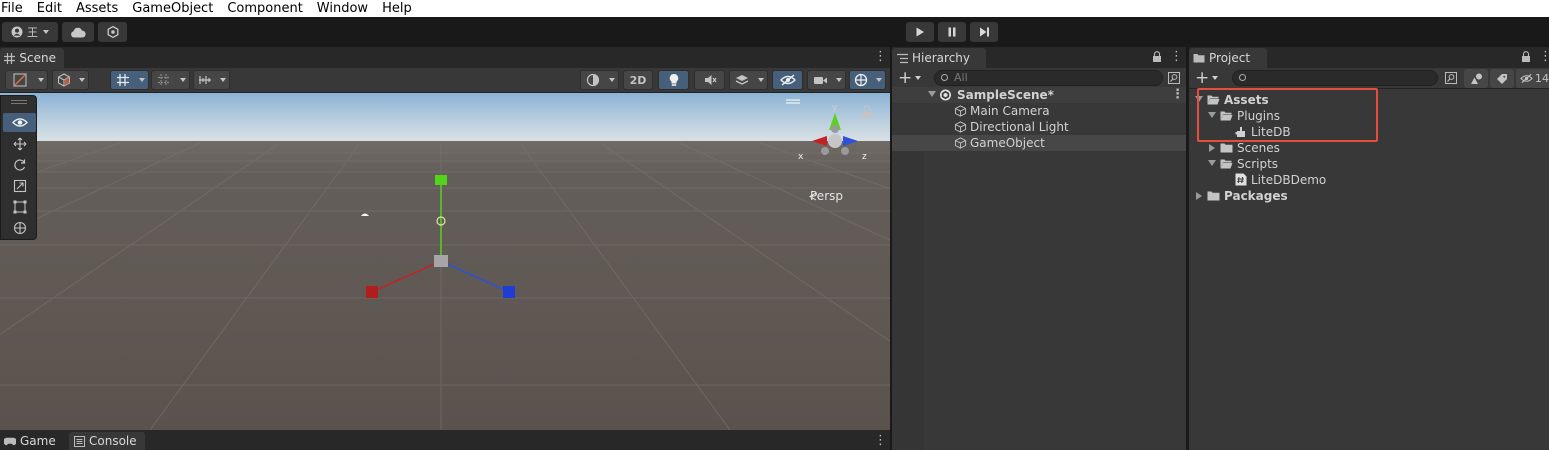 This screenshot has height=450, width=1549. I want to click on menu-assets: Assets, so click(97, 8).